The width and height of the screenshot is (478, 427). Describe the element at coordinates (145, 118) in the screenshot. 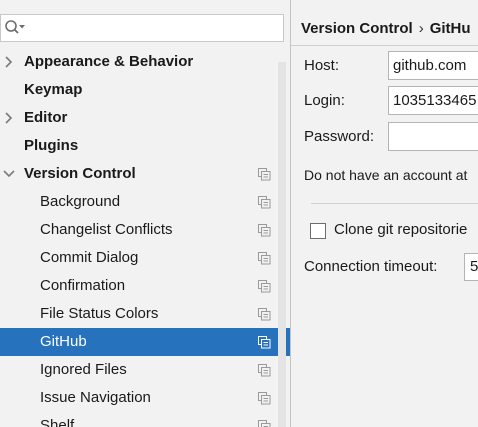

I see `sidebar-item-editor: Editor` at that location.